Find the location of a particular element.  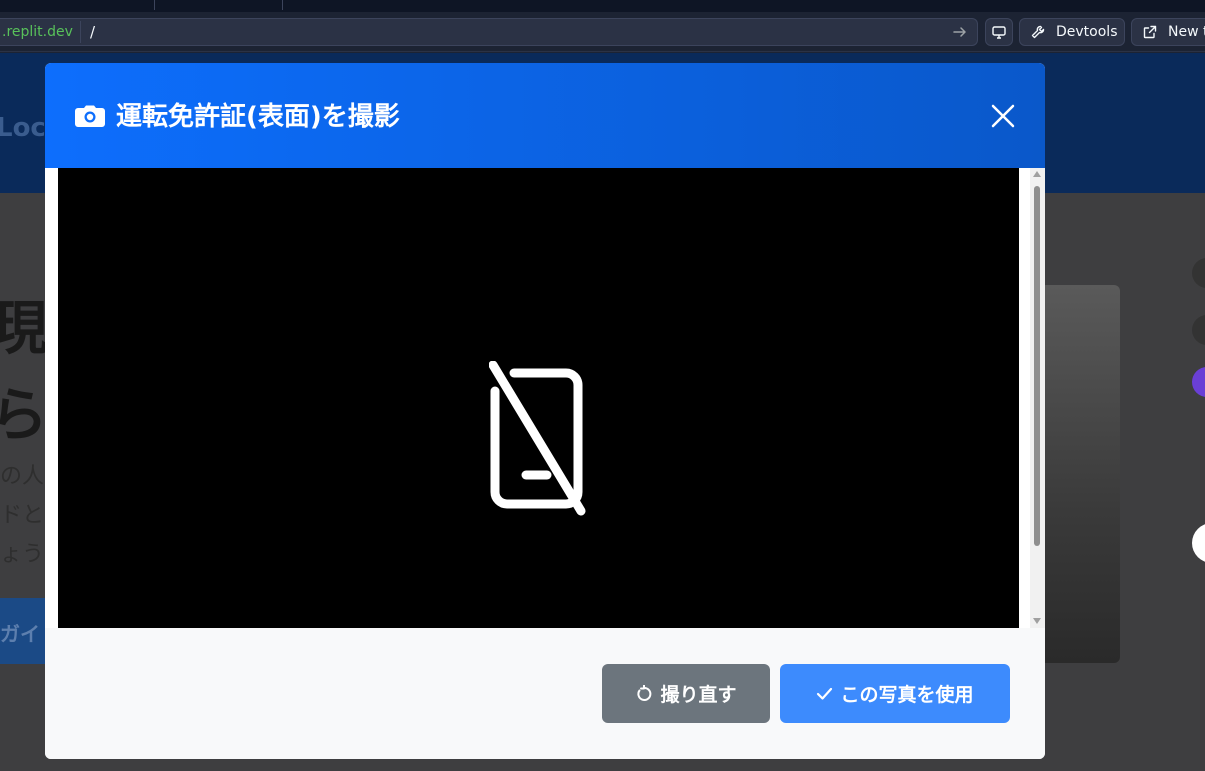

retake-label: 撮り直す is located at coordinates (698, 695).